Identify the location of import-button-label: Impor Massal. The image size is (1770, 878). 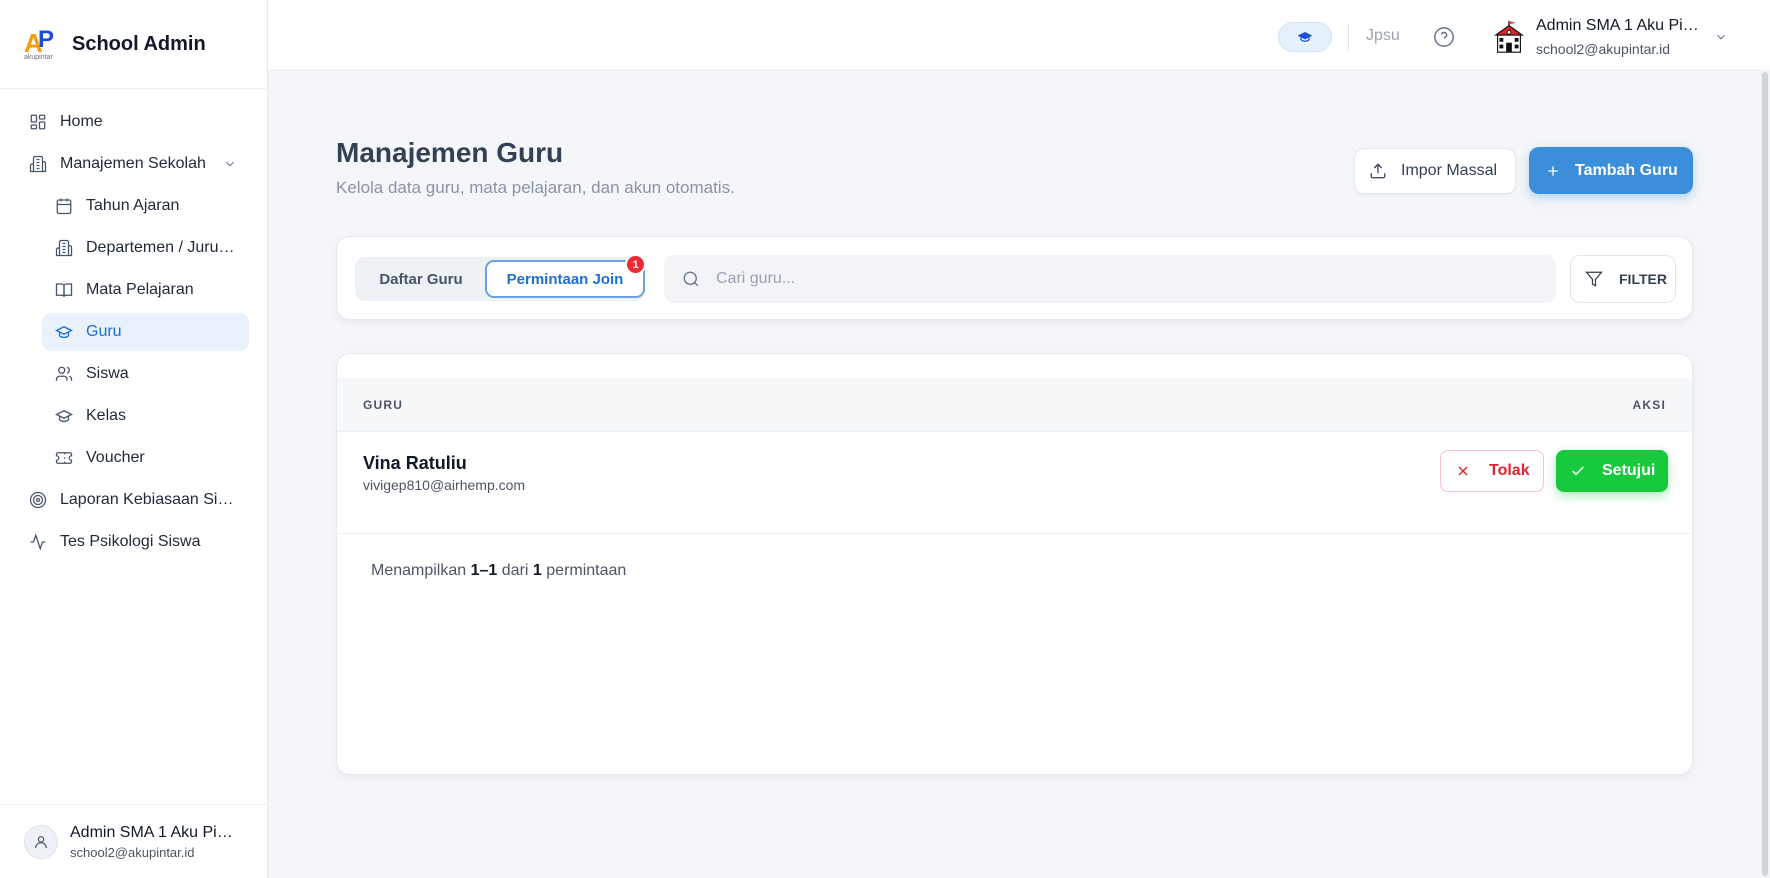
(1449, 170).